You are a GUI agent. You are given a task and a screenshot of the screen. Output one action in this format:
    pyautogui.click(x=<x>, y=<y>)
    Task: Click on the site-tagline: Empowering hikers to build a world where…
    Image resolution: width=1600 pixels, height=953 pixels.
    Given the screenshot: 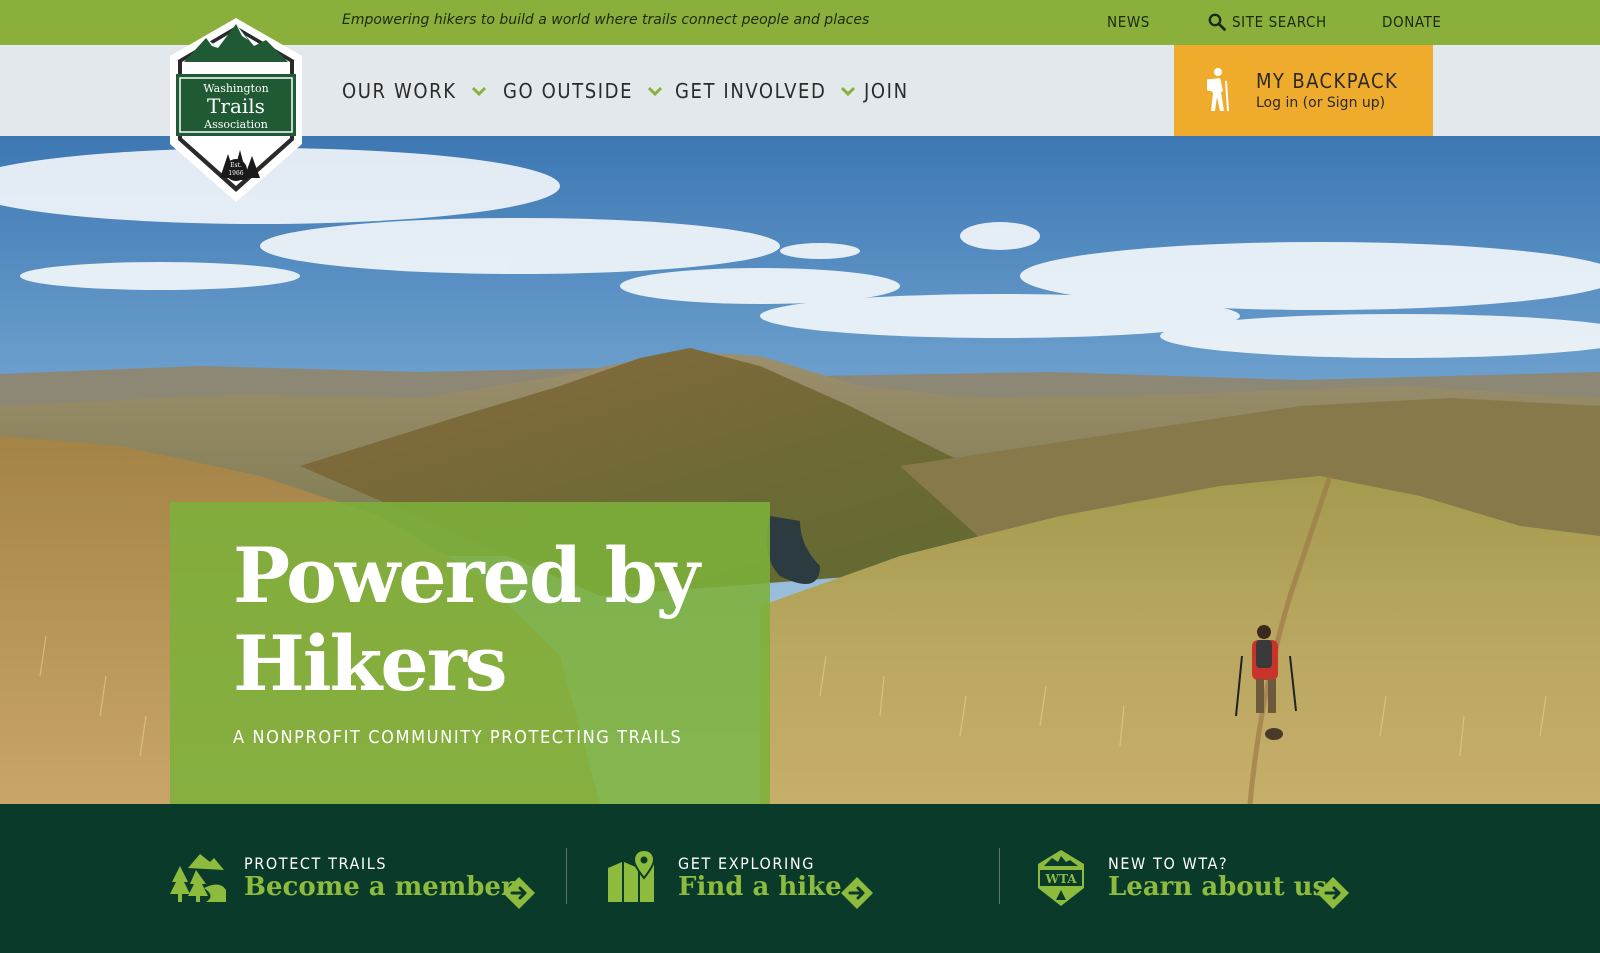 What is the action you would take?
    pyautogui.click(x=606, y=20)
    